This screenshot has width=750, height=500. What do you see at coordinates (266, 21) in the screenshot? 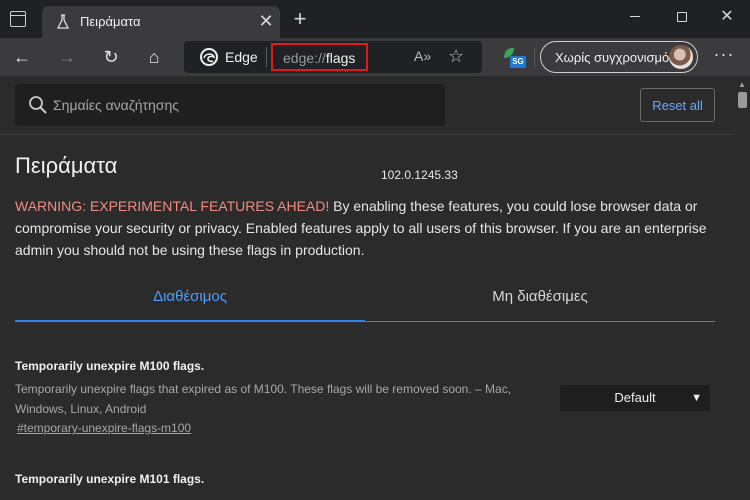
I see `tab-close-icon: ✕` at bounding box center [266, 21].